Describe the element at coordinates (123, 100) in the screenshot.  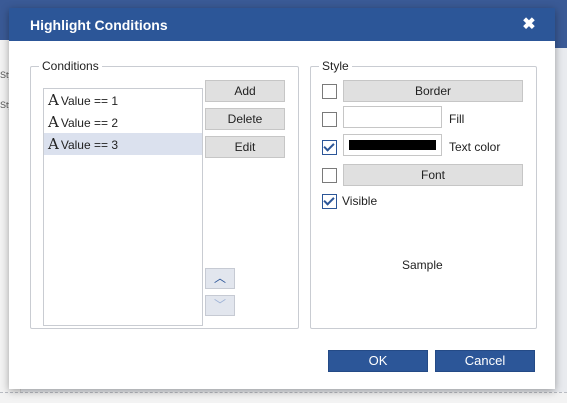
I see `list-item: A Value == 1` at that location.